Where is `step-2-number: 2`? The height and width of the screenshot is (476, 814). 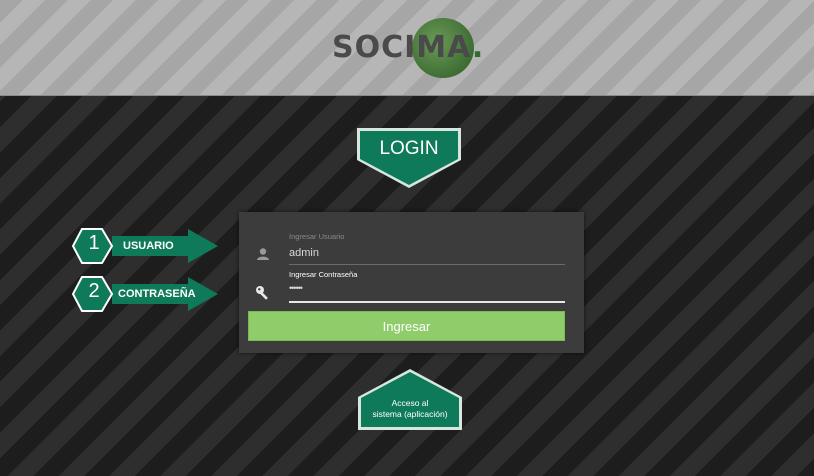 step-2-number: 2 is located at coordinates (94, 291).